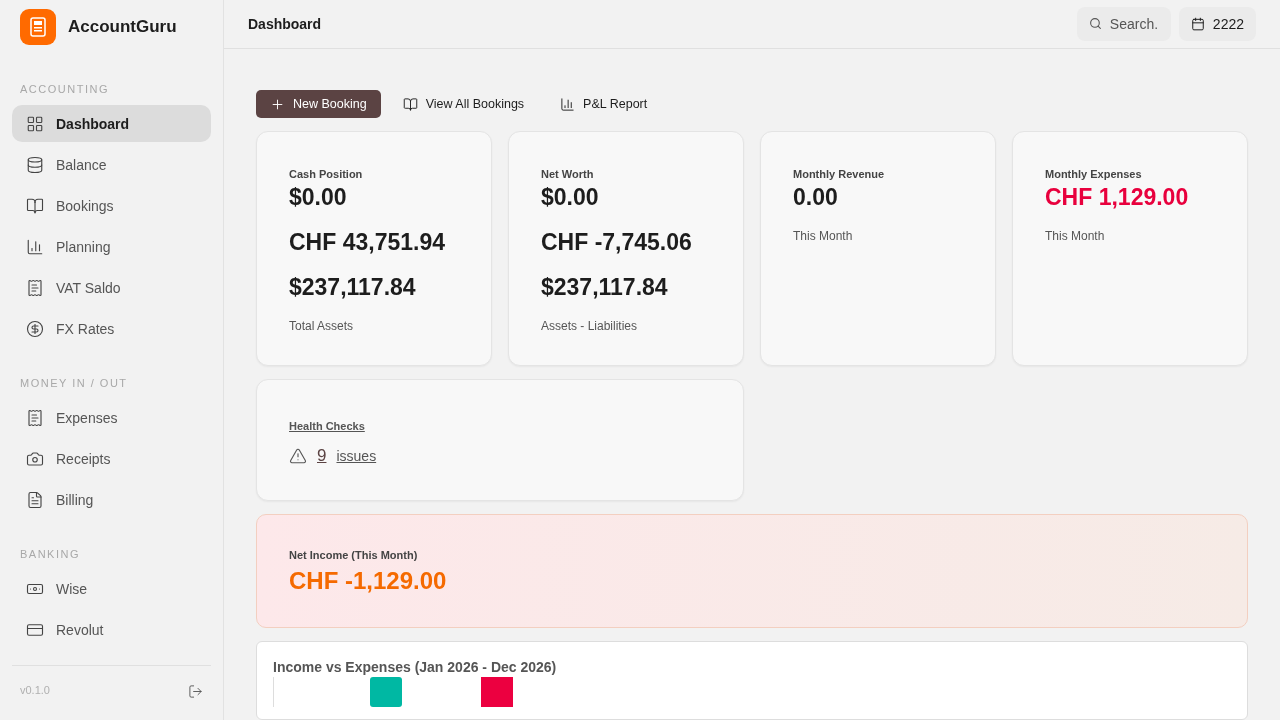 The width and height of the screenshot is (1280, 720). Describe the element at coordinates (1217, 24) in the screenshot. I see `year-button: 2222` at that location.